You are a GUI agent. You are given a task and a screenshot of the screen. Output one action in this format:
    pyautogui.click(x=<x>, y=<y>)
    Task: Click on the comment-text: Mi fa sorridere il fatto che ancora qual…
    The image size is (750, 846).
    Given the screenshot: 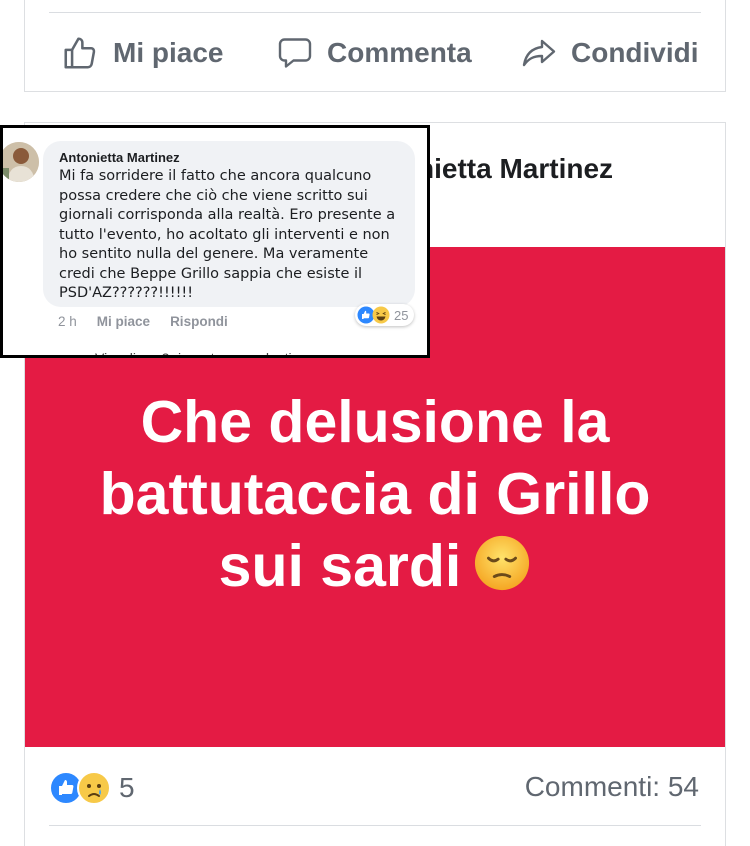 What is the action you would take?
    pyautogui.click(x=227, y=234)
    